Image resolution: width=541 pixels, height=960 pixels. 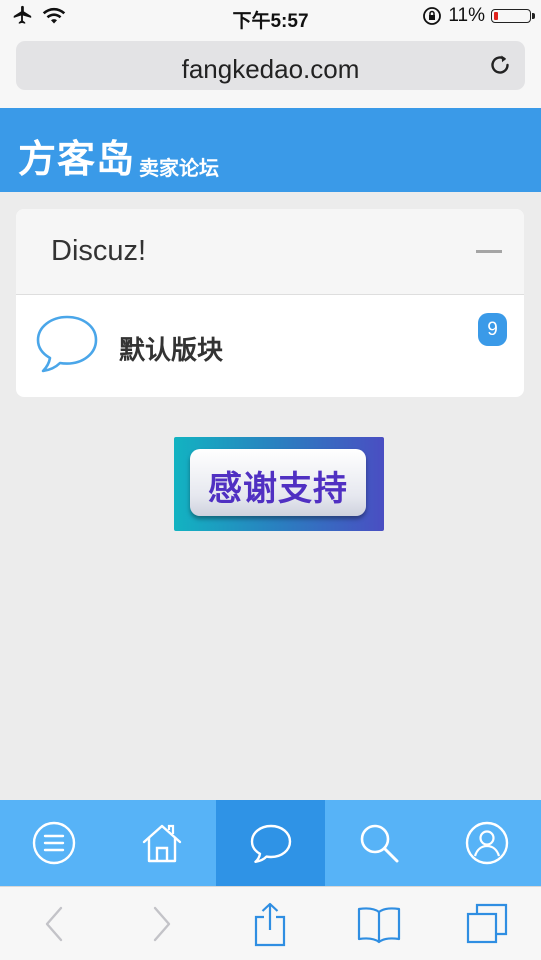 I want to click on browser-address-area: fangkedao.com, so click(x=270, y=72).